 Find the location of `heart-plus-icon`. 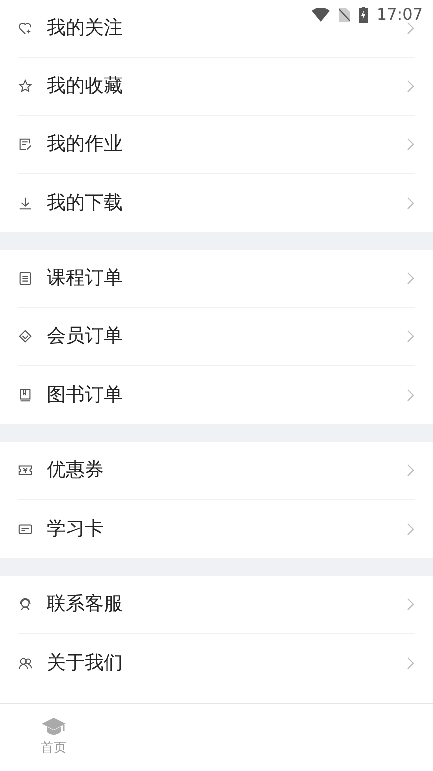

heart-plus-icon is located at coordinates (25, 28).